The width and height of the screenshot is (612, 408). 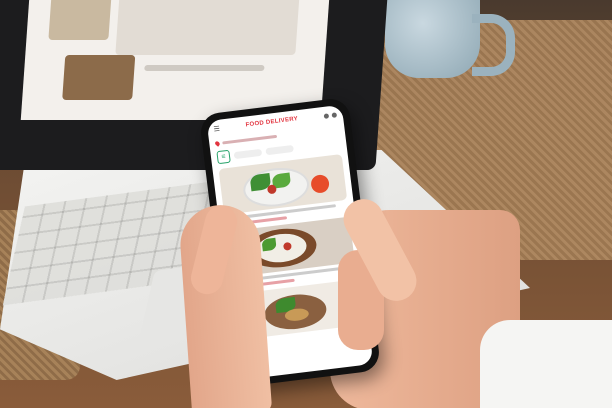 I want to click on laptop-screen, so click(x=176, y=60).